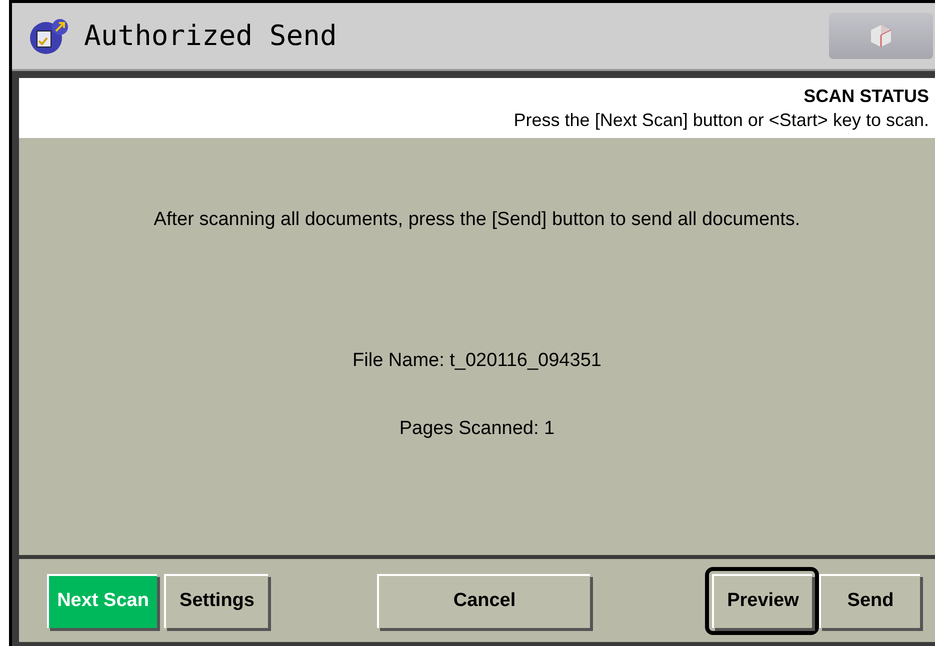  What do you see at coordinates (762, 600) in the screenshot?
I see `action-button: Preview` at bounding box center [762, 600].